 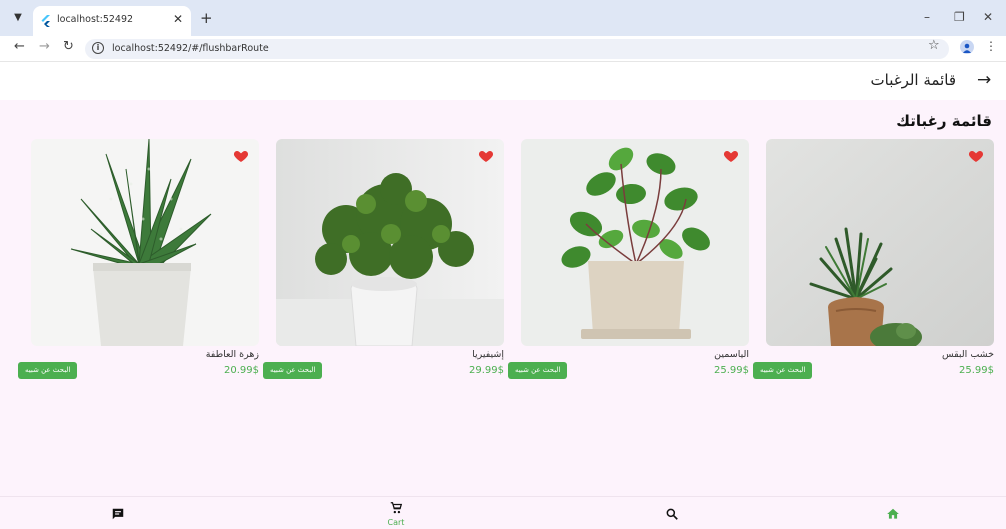 What do you see at coordinates (988, 17) in the screenshot?
I see `window-close-icon: ✕` at bounding box center [988, 17].